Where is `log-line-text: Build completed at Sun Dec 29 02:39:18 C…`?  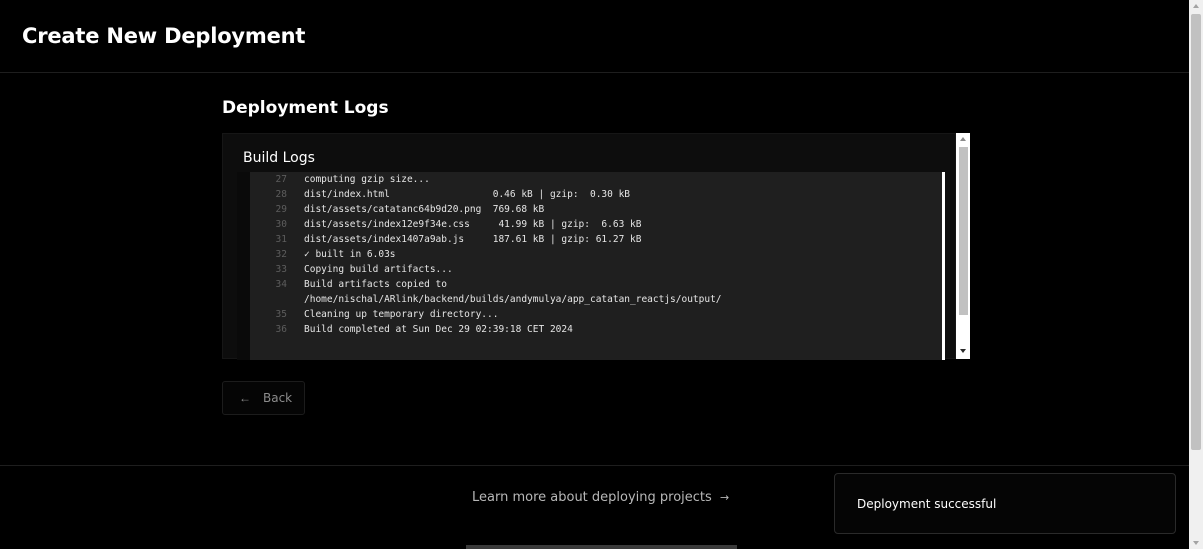 log-line-text: Build completed at Sun Dec 29 02:39:18 C… is located at coordinates (438, 329).